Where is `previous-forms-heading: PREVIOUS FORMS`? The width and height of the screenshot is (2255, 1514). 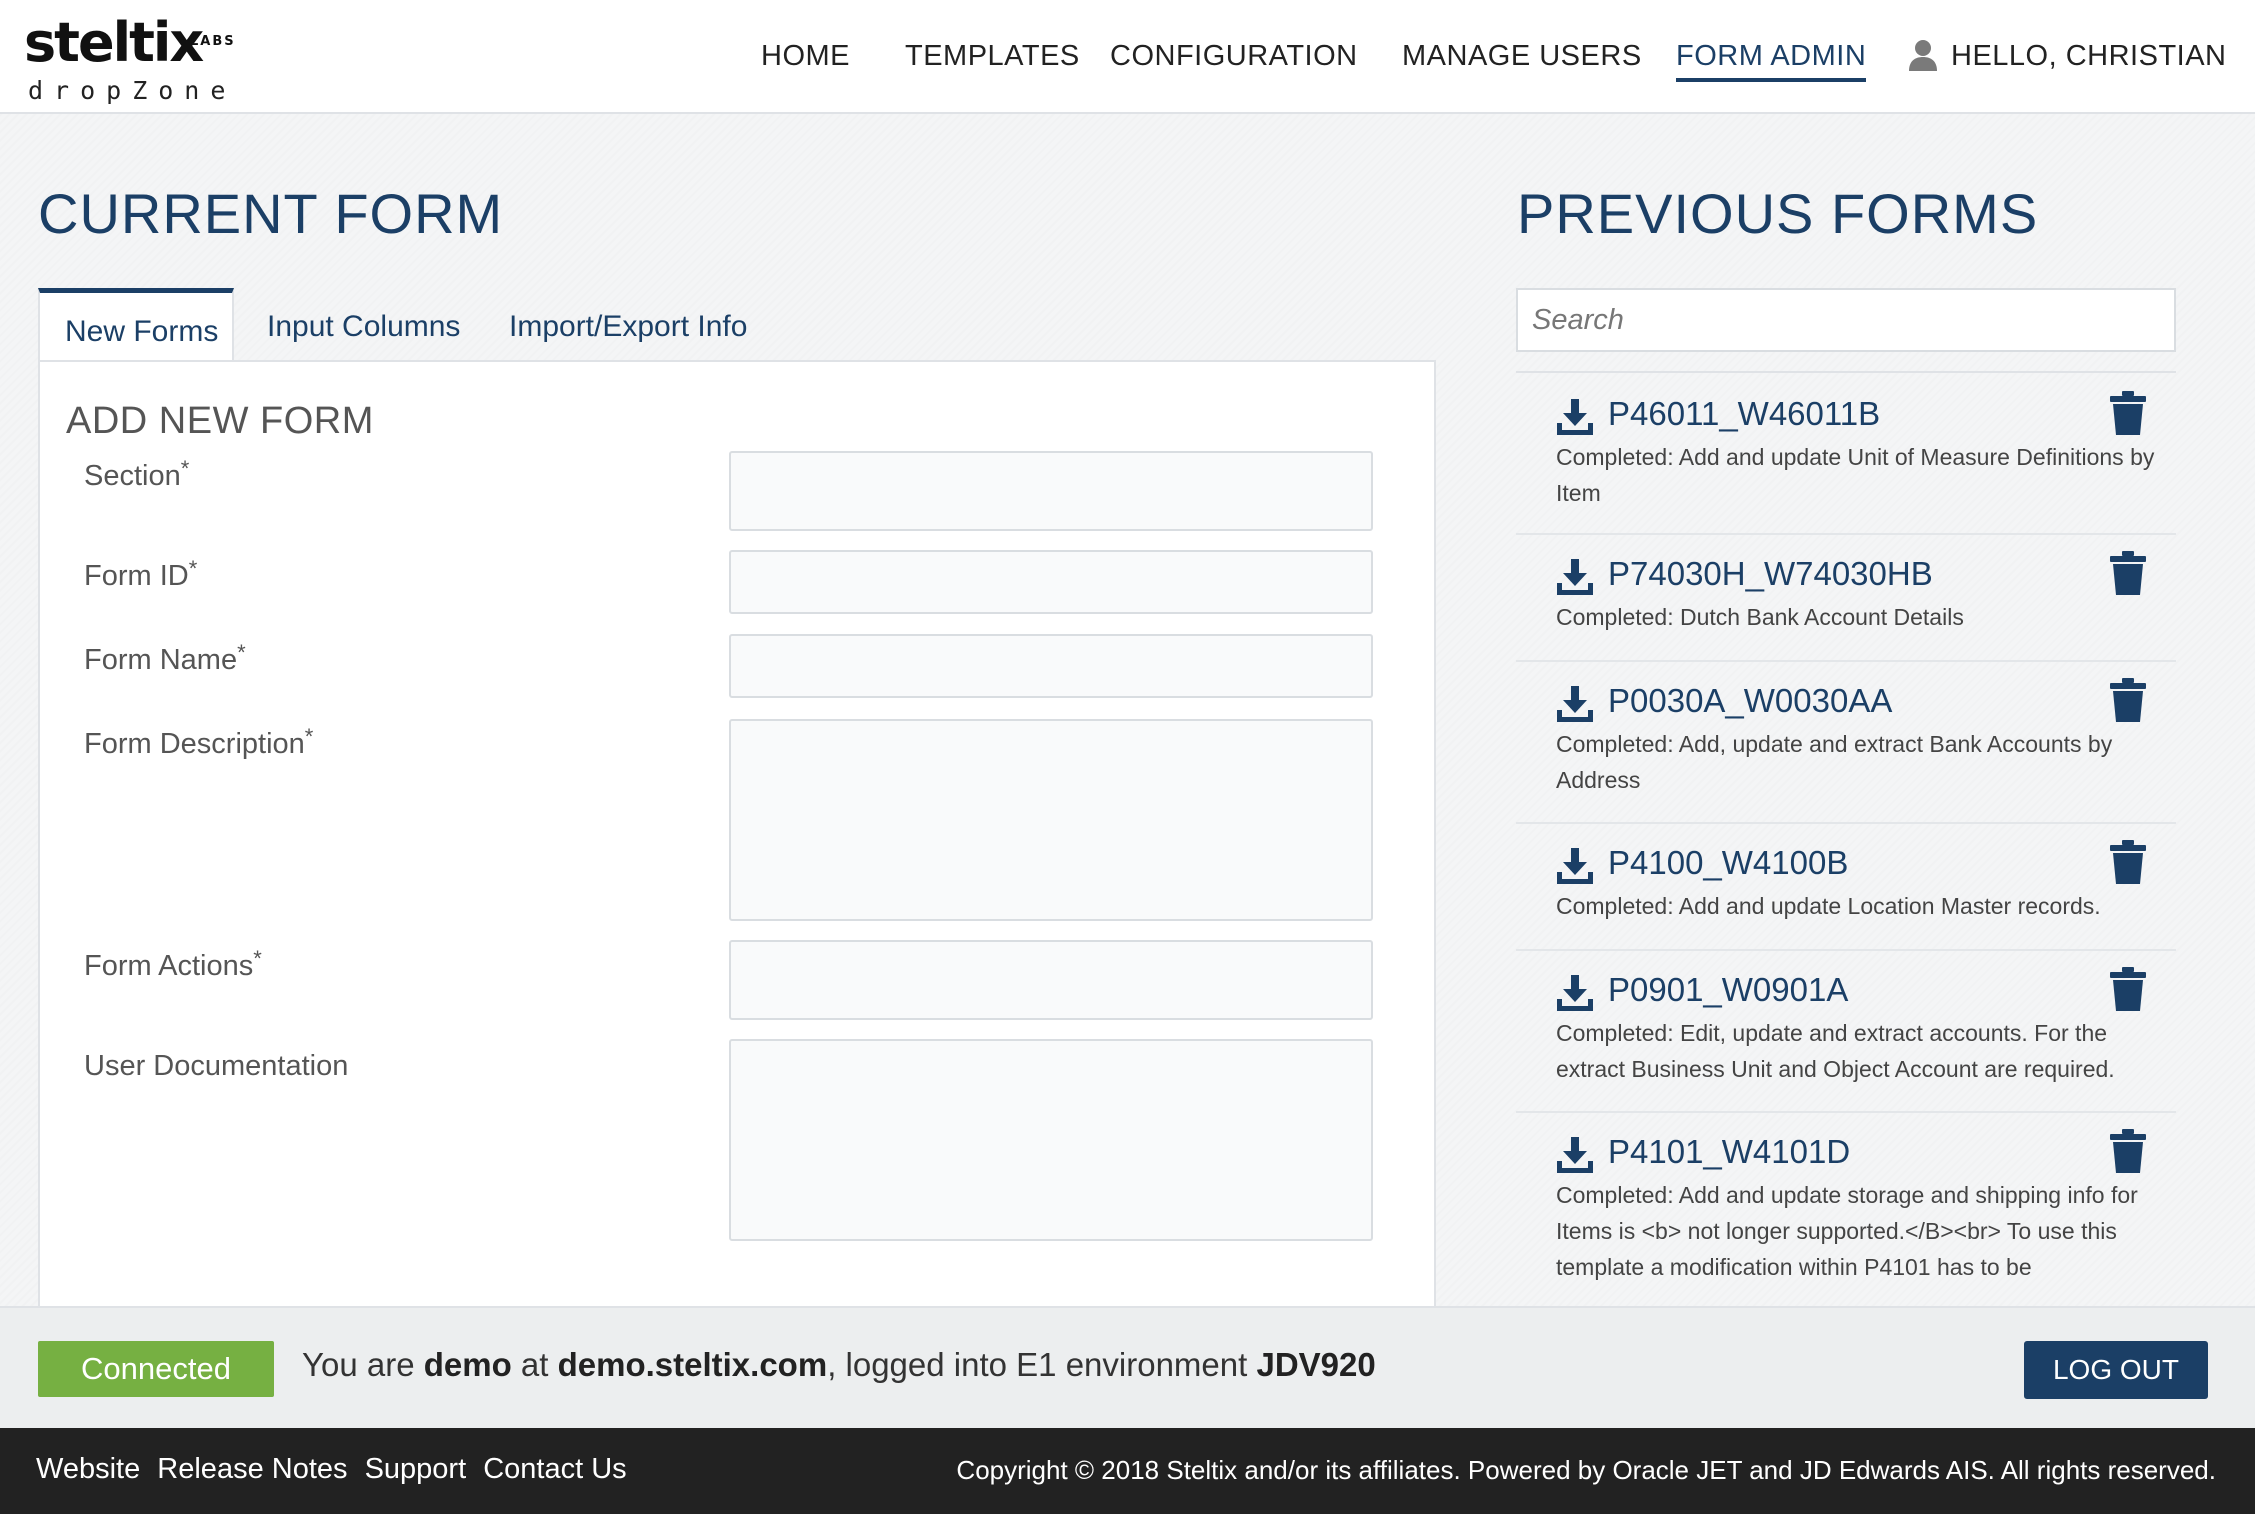 previous-forms-heading: PREVIOUS FORMS is located at coordinates (1778, 213).